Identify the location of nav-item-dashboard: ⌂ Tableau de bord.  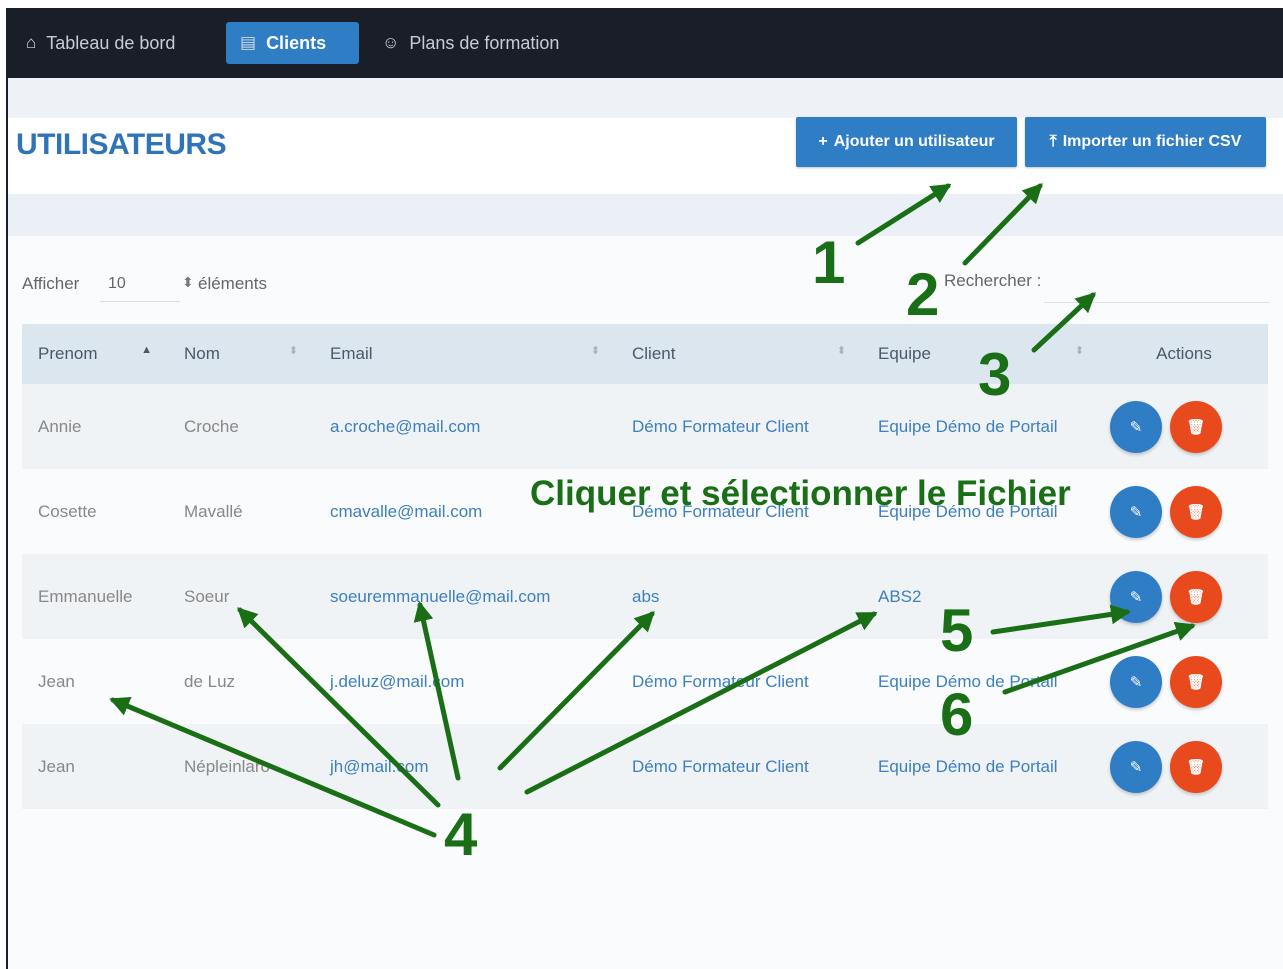
(100, 43).